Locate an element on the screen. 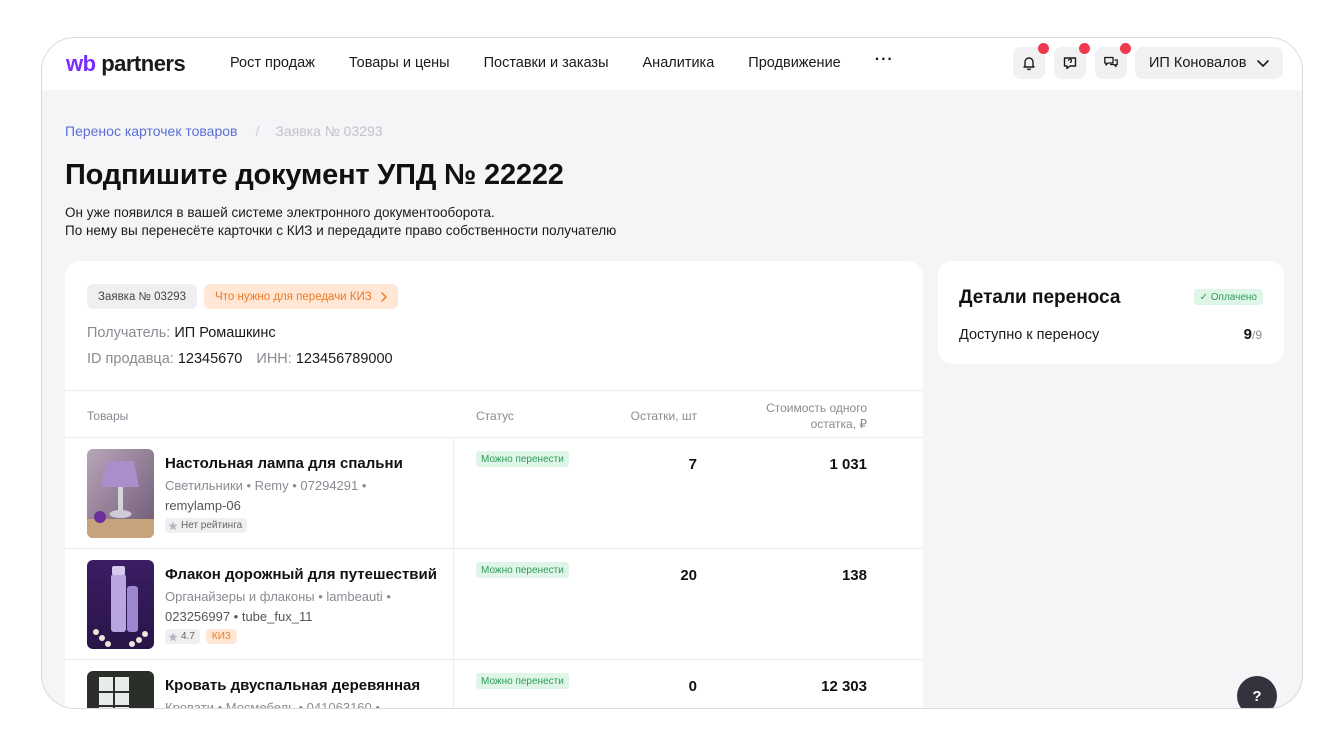 This screenshot has height=746, width=1344. account-menu-button: ИП Коновалов is located at coordinates (1209, 63).